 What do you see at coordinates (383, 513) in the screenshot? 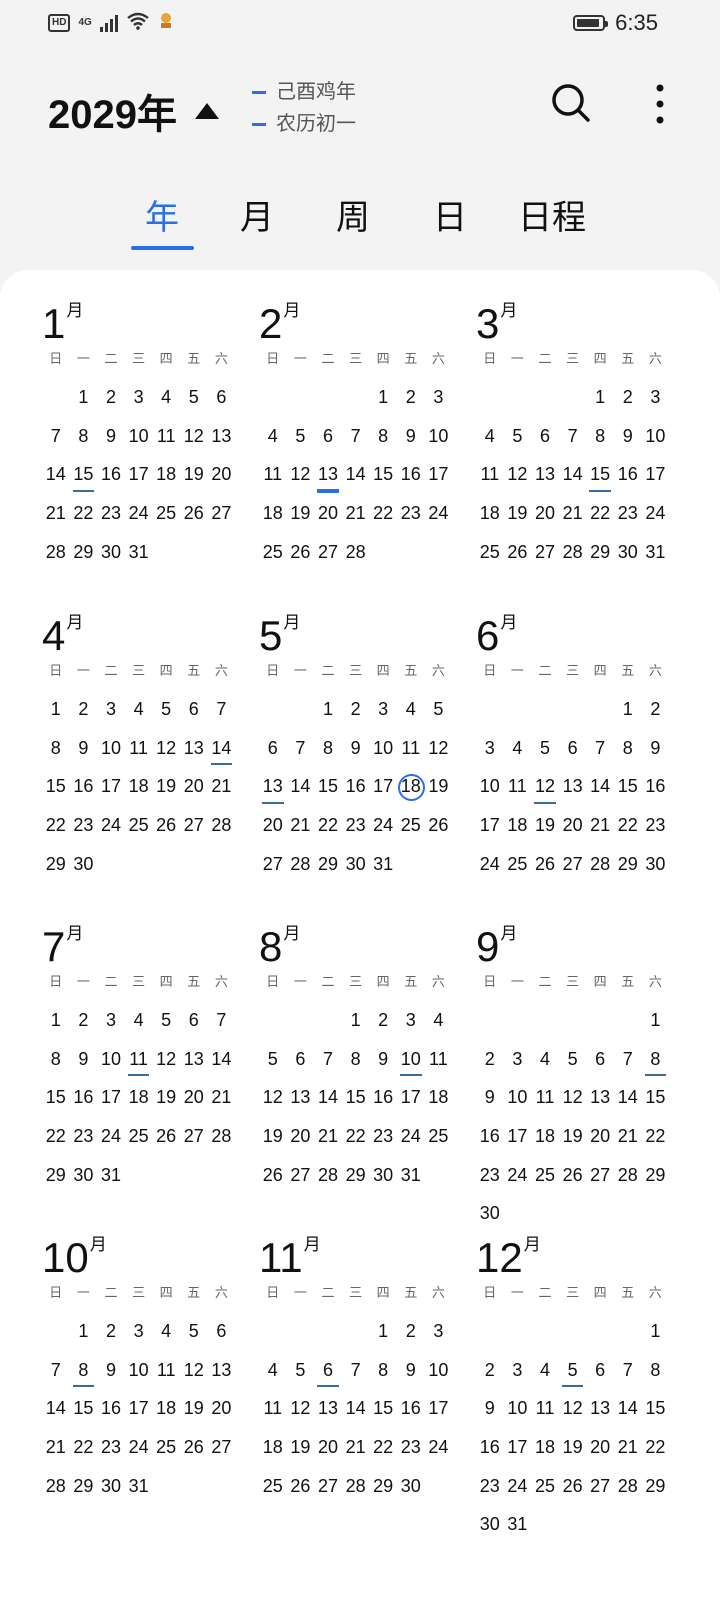
I see `day-cell: 22` at bounding box center [383, 513].